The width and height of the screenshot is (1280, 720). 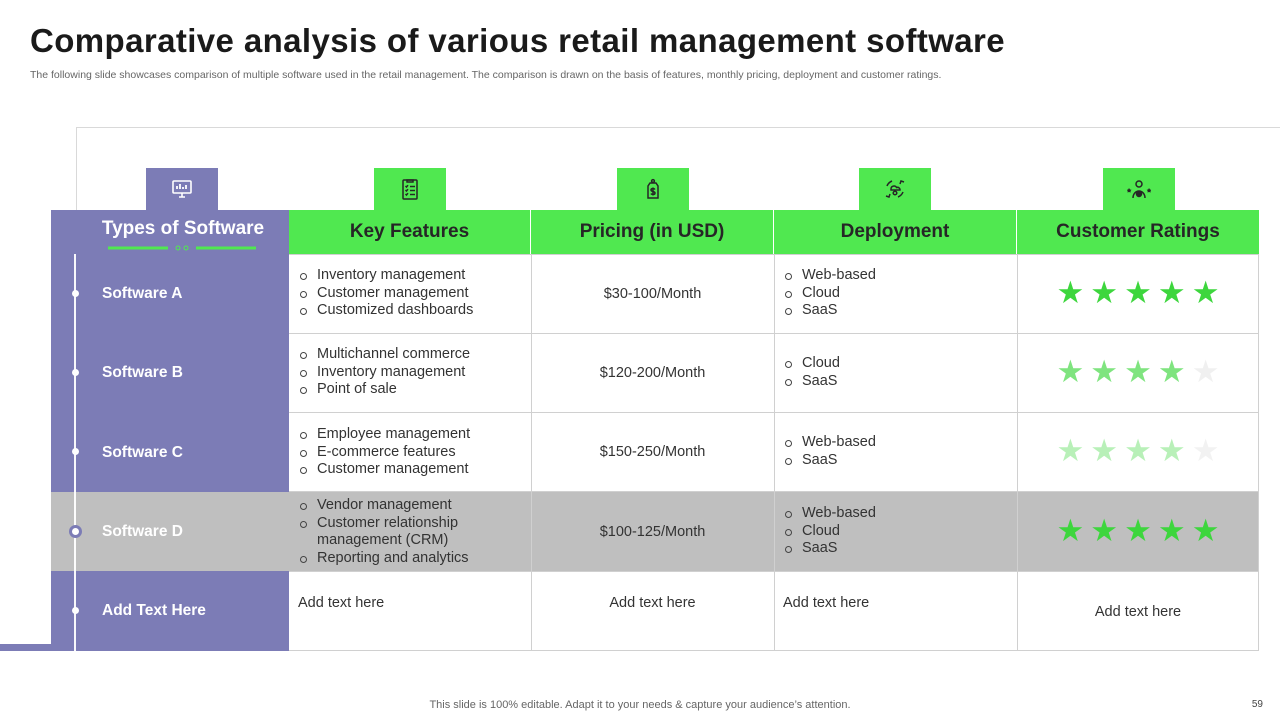 I want to click on pricing-value: $100-125/Month, so click(x=652, y=532).